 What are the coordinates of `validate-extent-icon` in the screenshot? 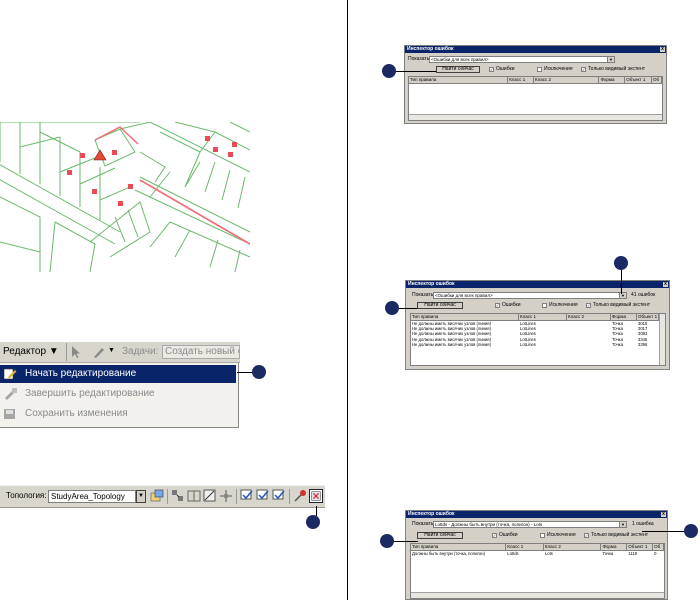 It's located at (247, 496).